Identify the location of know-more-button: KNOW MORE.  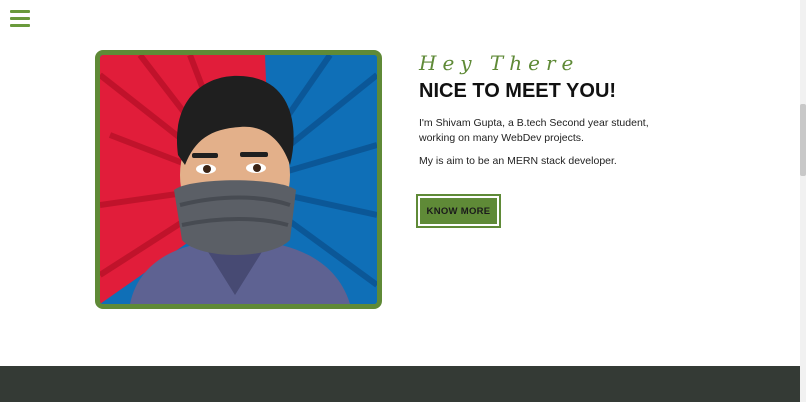
(458, 211).